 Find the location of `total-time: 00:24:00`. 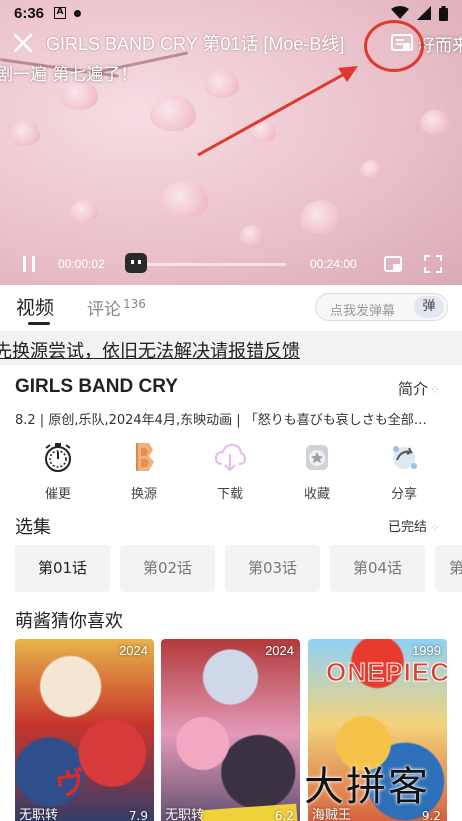

total-time: 00:24:00 is located at coordinates (333, 264).